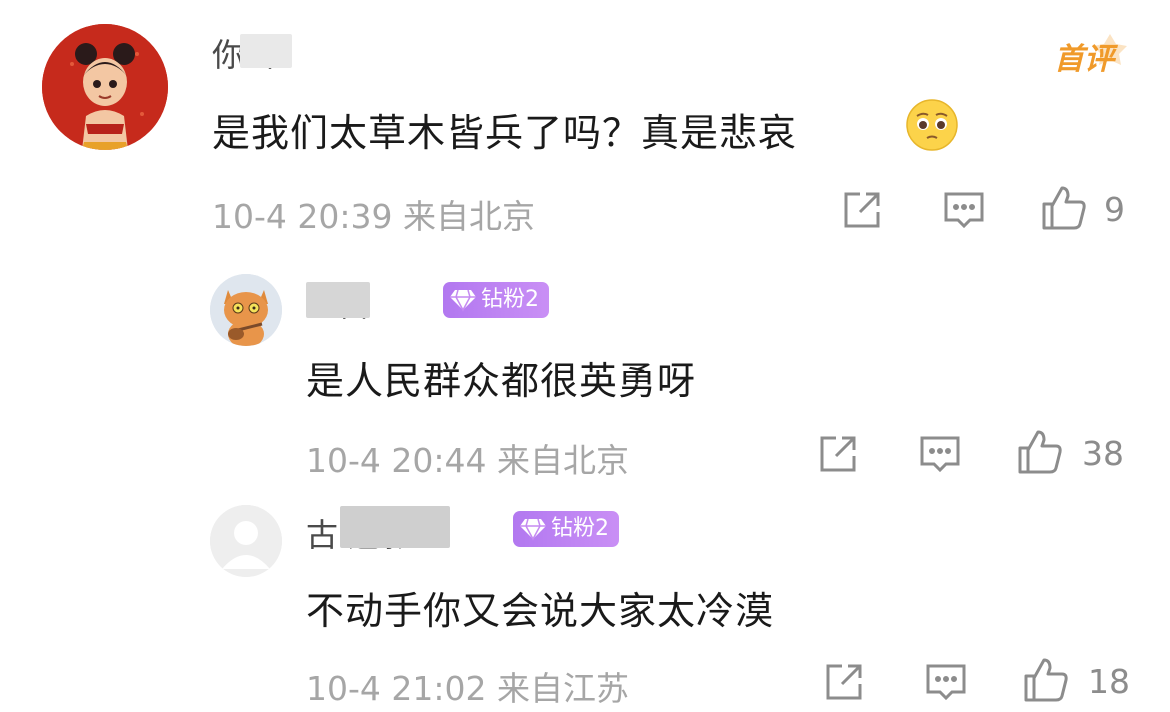 This screenshot has height=712, width=1170. Describe the element at coordinates (373, 216) in the screenshot. I see `comment-meta: 10-4 20:39 来自北京` at that location.